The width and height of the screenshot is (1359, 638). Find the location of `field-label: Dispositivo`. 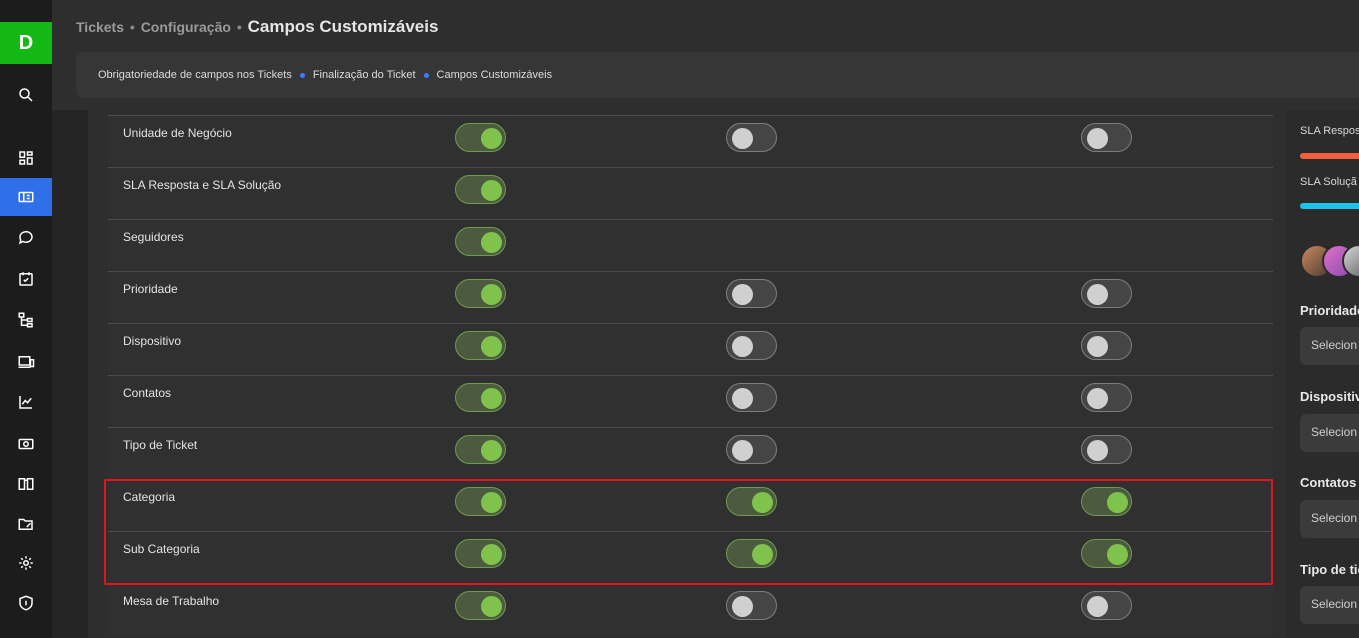

field-label: Dispositivo is located at coordinates (152, 341).